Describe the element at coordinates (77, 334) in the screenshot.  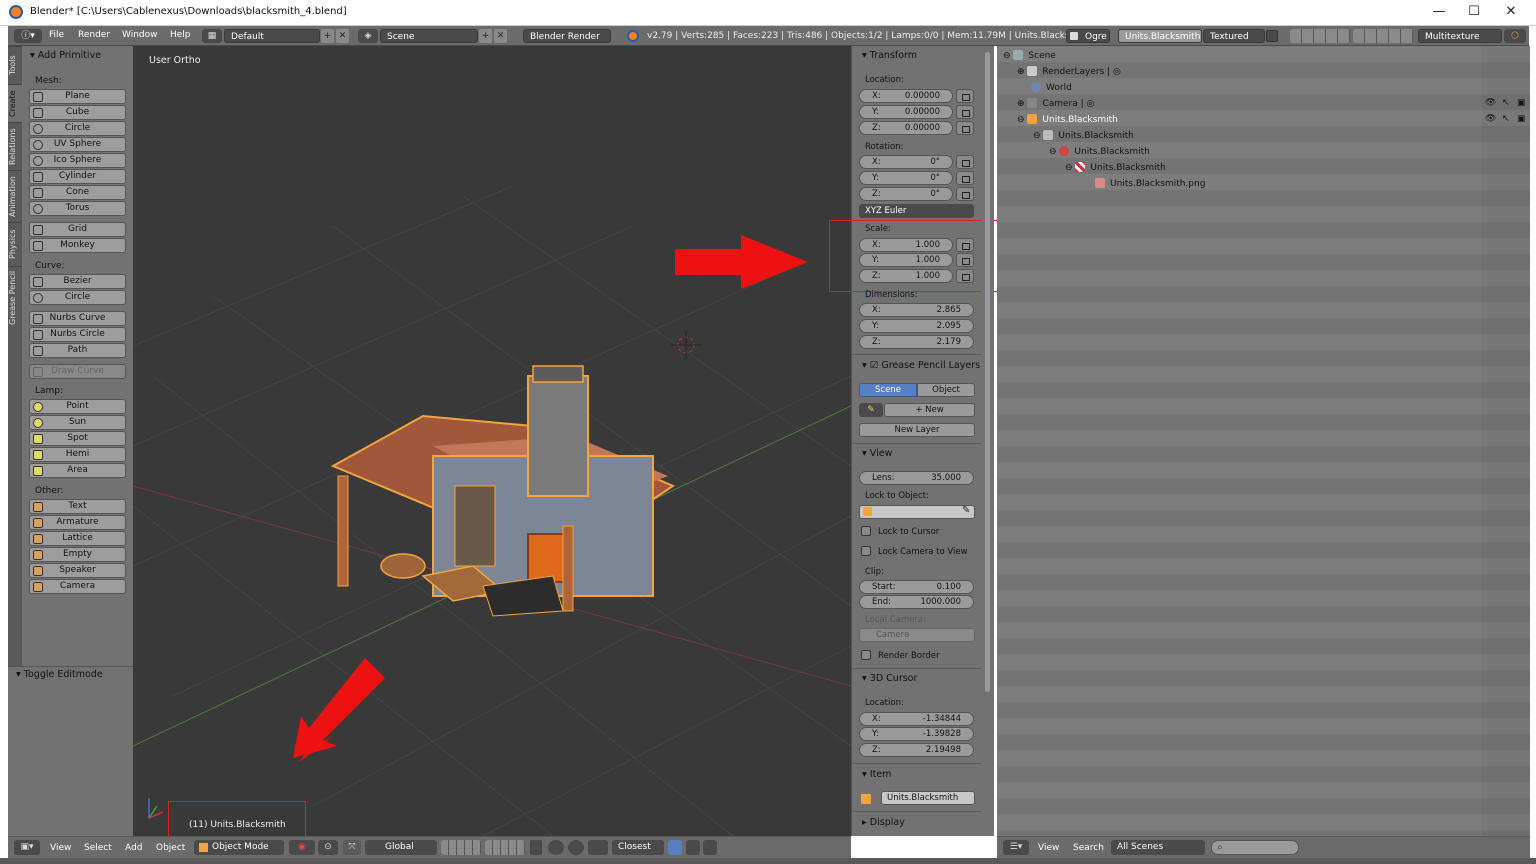
I see `add-nurbs-circle-button: Nurbs Circle` at that location.